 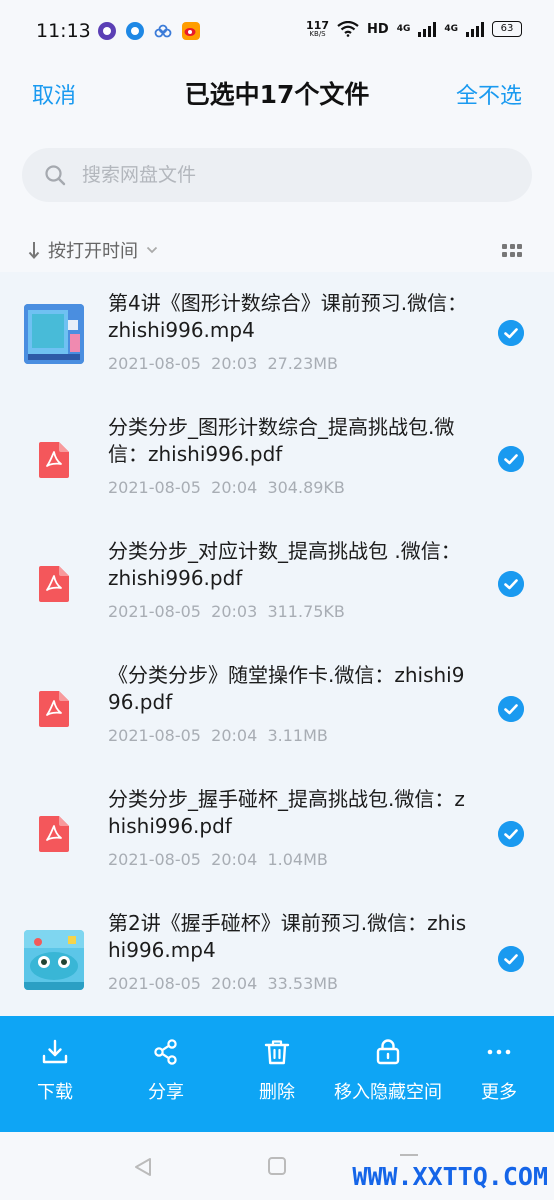 I want to click on status-time: 11:13, so click(x=63, y=31).